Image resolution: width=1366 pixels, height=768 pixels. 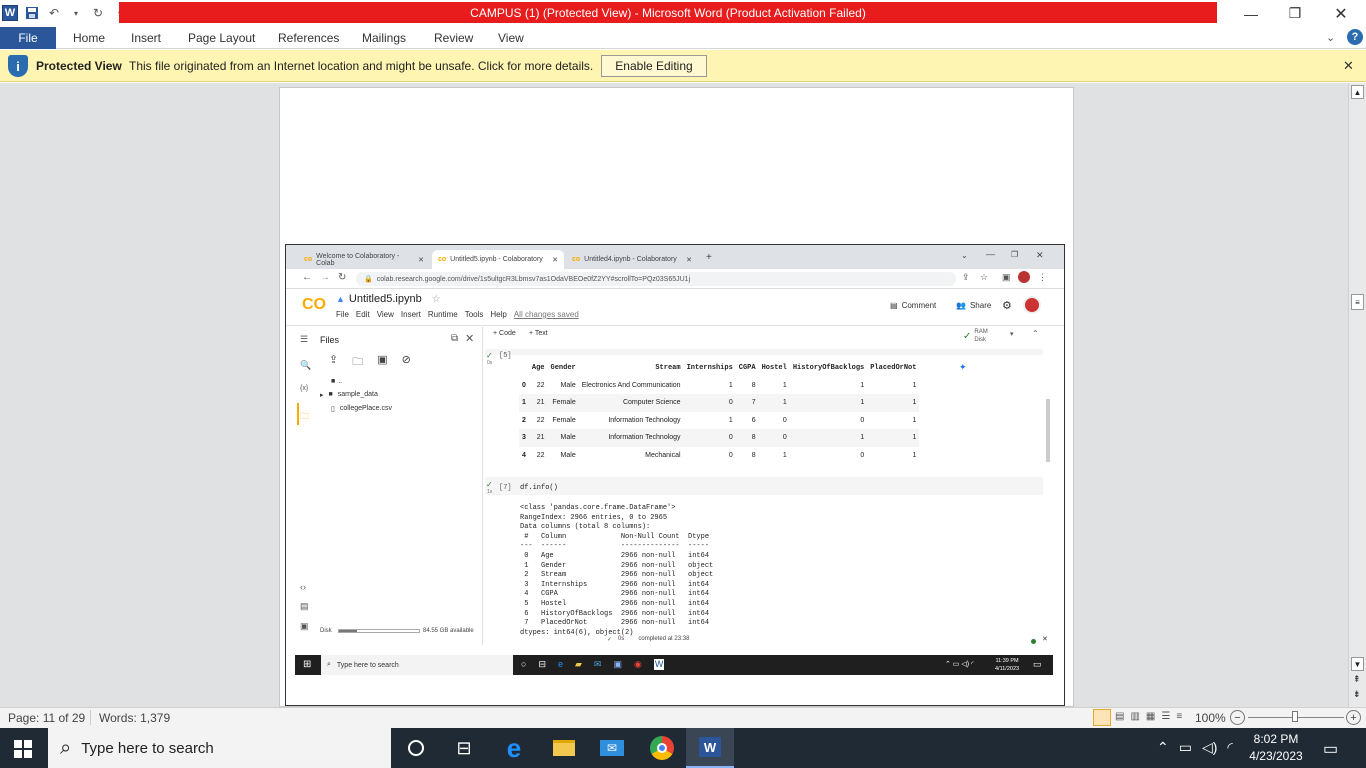 What do you see at coordinates (474, 314) in the screenshot?
I see `menu-tools: Tools` at bounding box center [474, 314].